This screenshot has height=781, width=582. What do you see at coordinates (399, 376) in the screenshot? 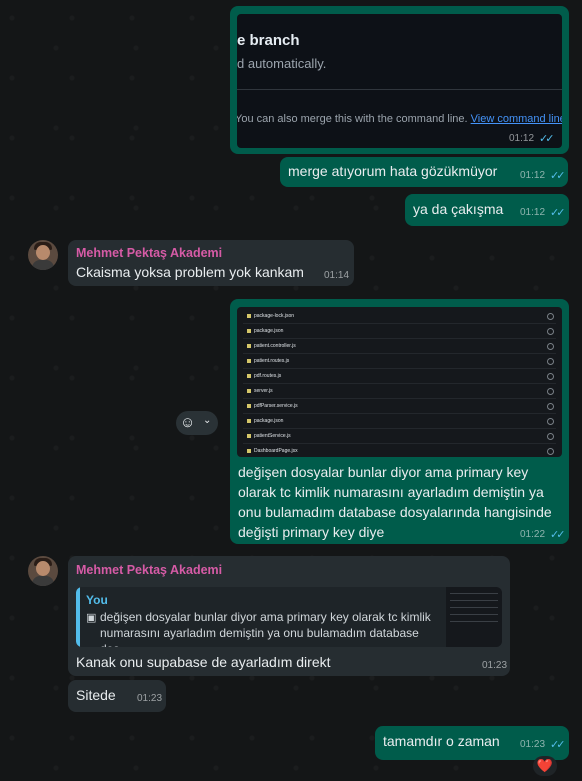
I see `file-row: pdf.routes.js` at bounding box center [399, 376].